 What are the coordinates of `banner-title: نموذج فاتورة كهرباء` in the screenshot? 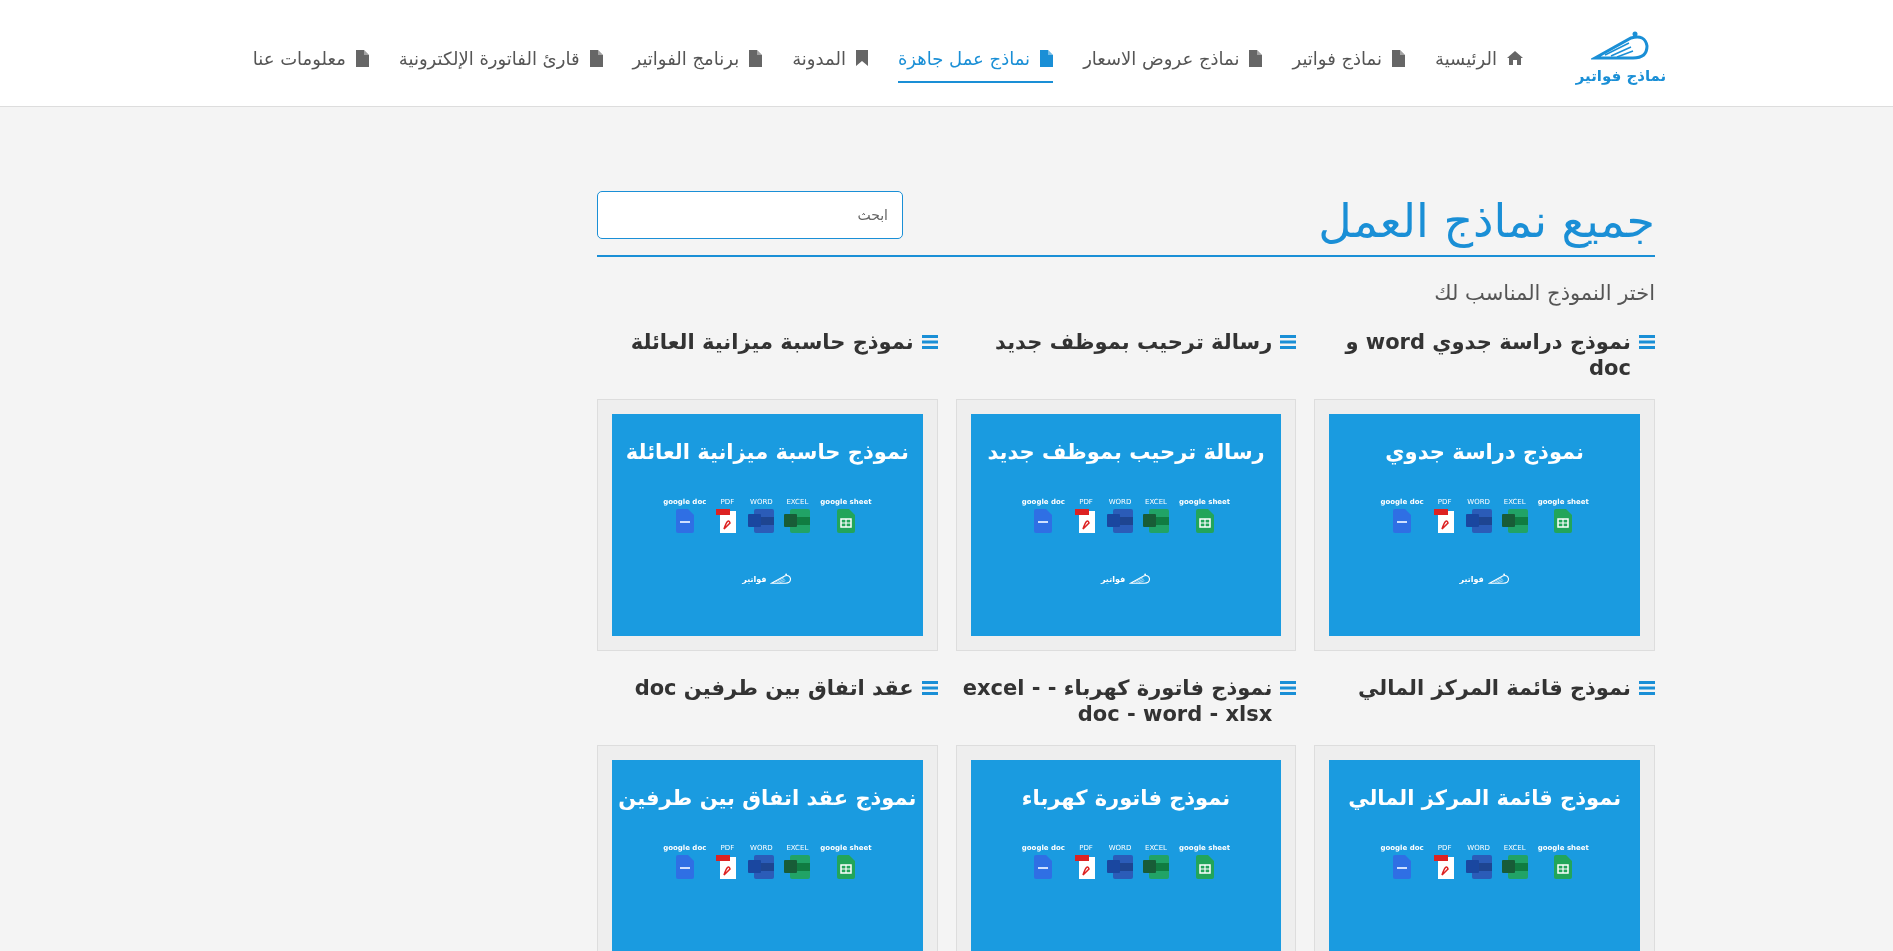 It's located at (1126, 798).